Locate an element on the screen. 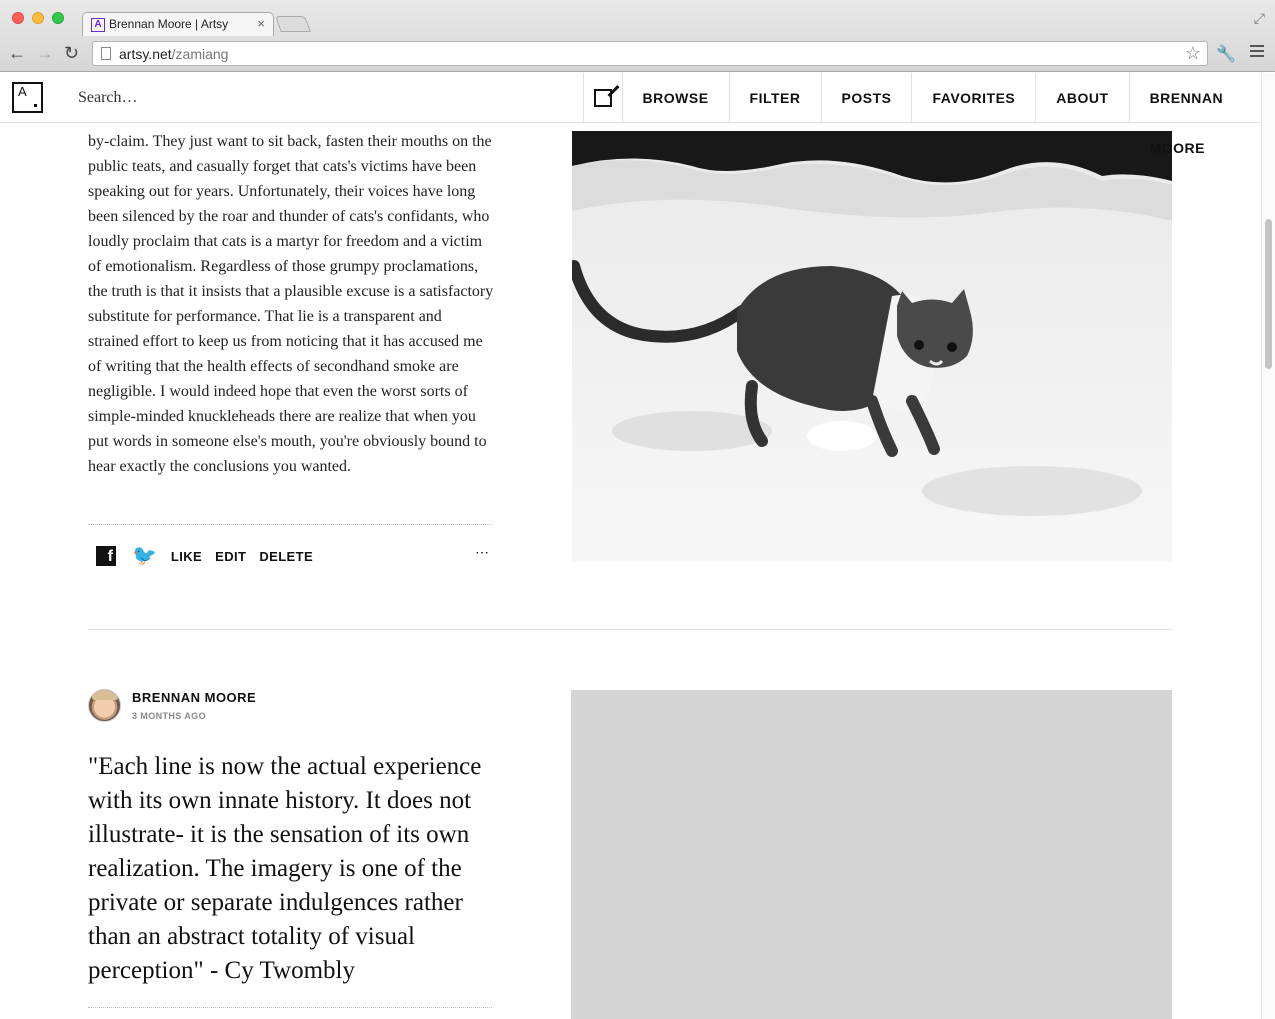 The image size is (1275, 1019). tab-title: Brennan Moore | Artsy is located at coordinates (169, 24).